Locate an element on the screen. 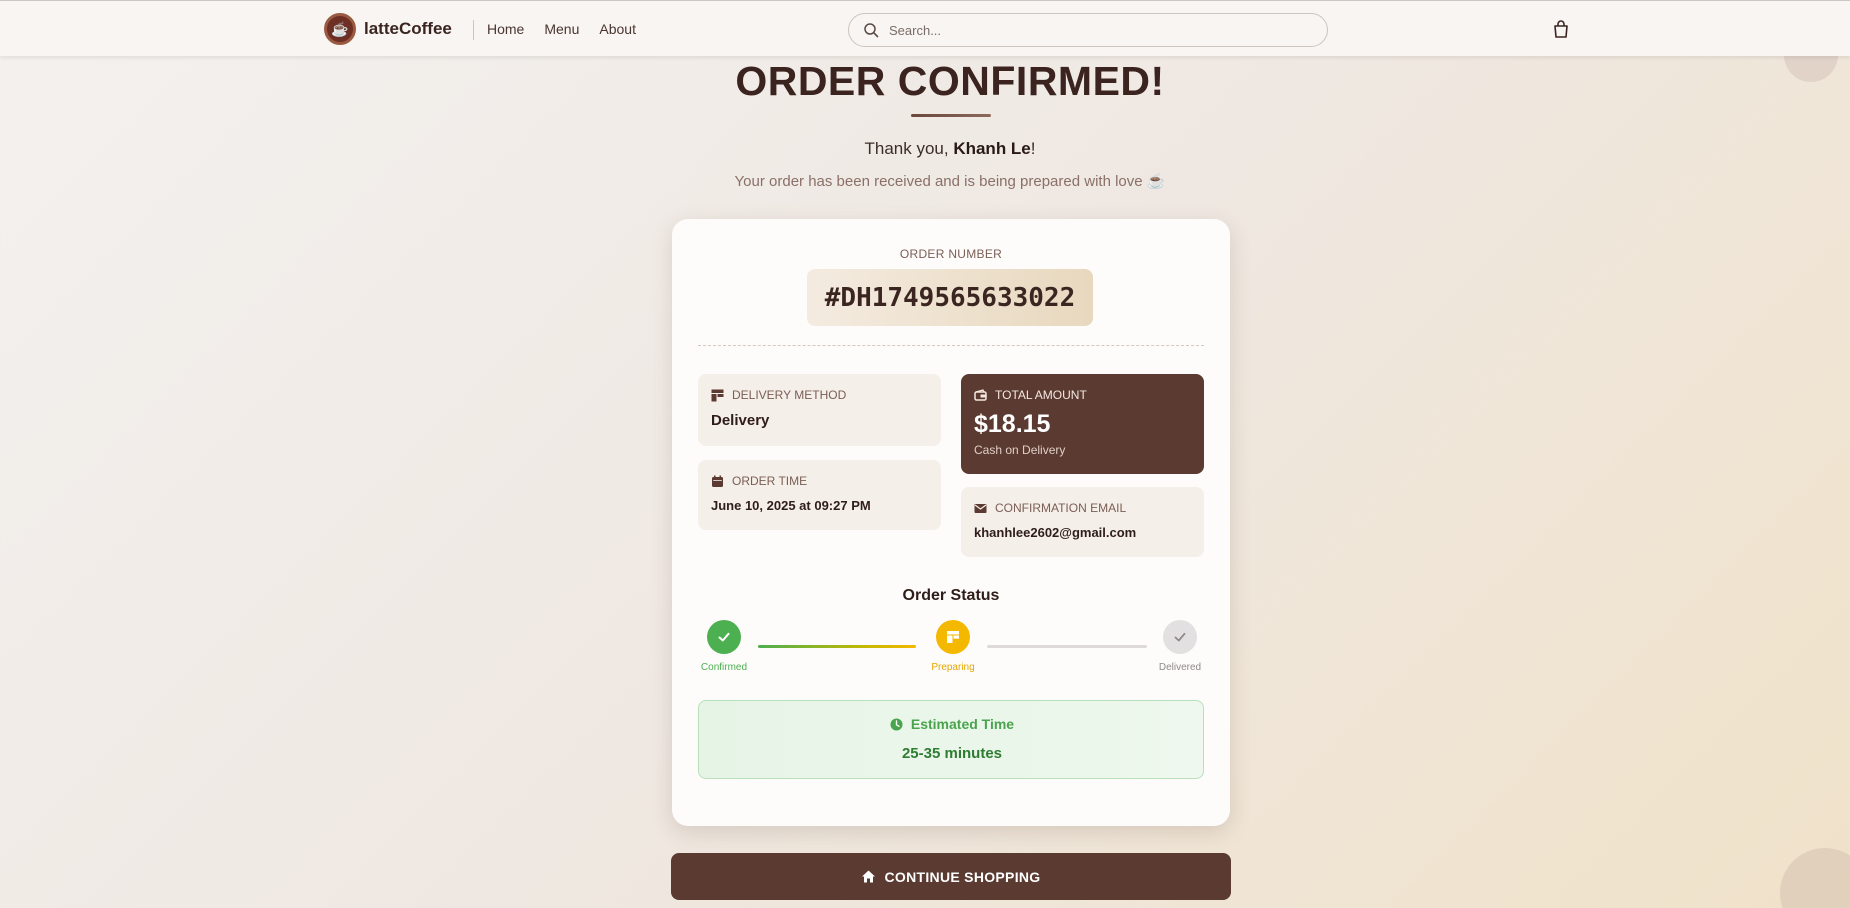 The image size is (1850, 908). coffee-logo-icon: ☕ is located at coordinates (340, 29).